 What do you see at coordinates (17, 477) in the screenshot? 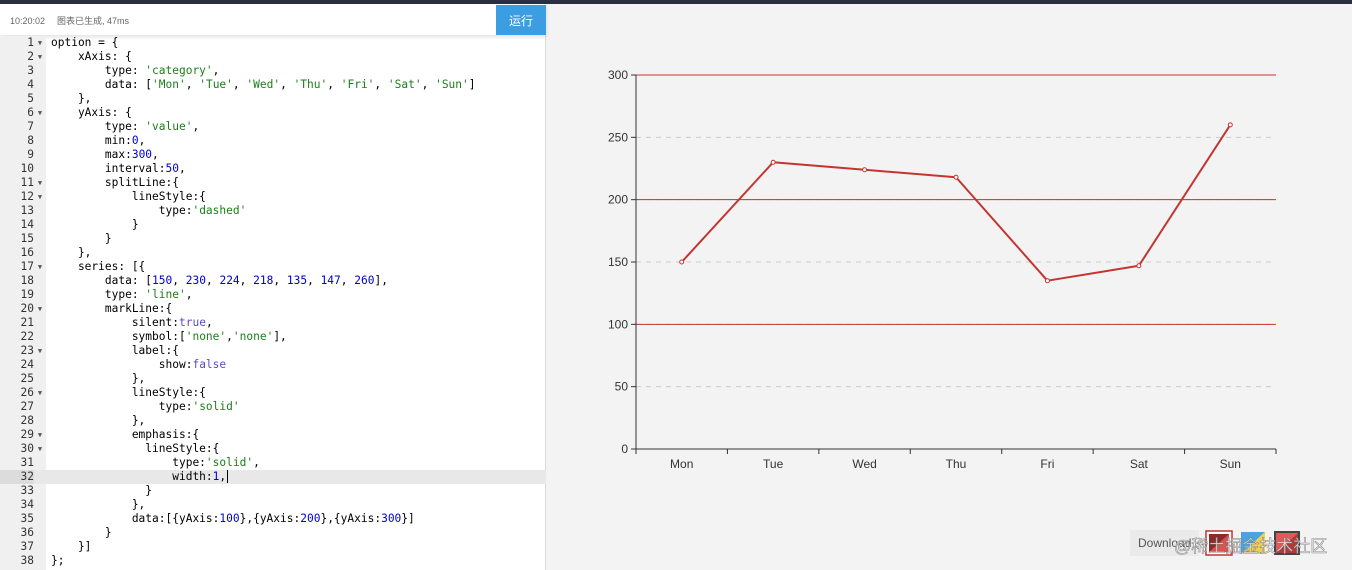
I see `line-number: 32` at bounding box center [17, 477].